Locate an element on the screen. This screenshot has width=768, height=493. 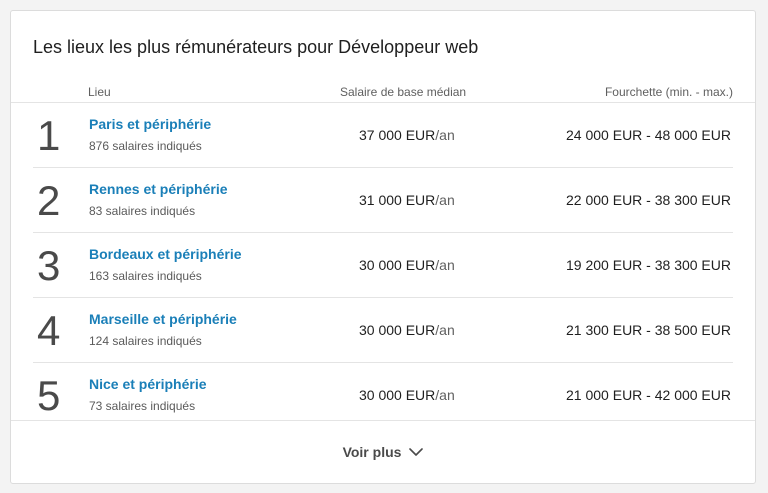
salary-range: 19 200 EUR - 38 300 EUR is located at coordinates (648, 265).